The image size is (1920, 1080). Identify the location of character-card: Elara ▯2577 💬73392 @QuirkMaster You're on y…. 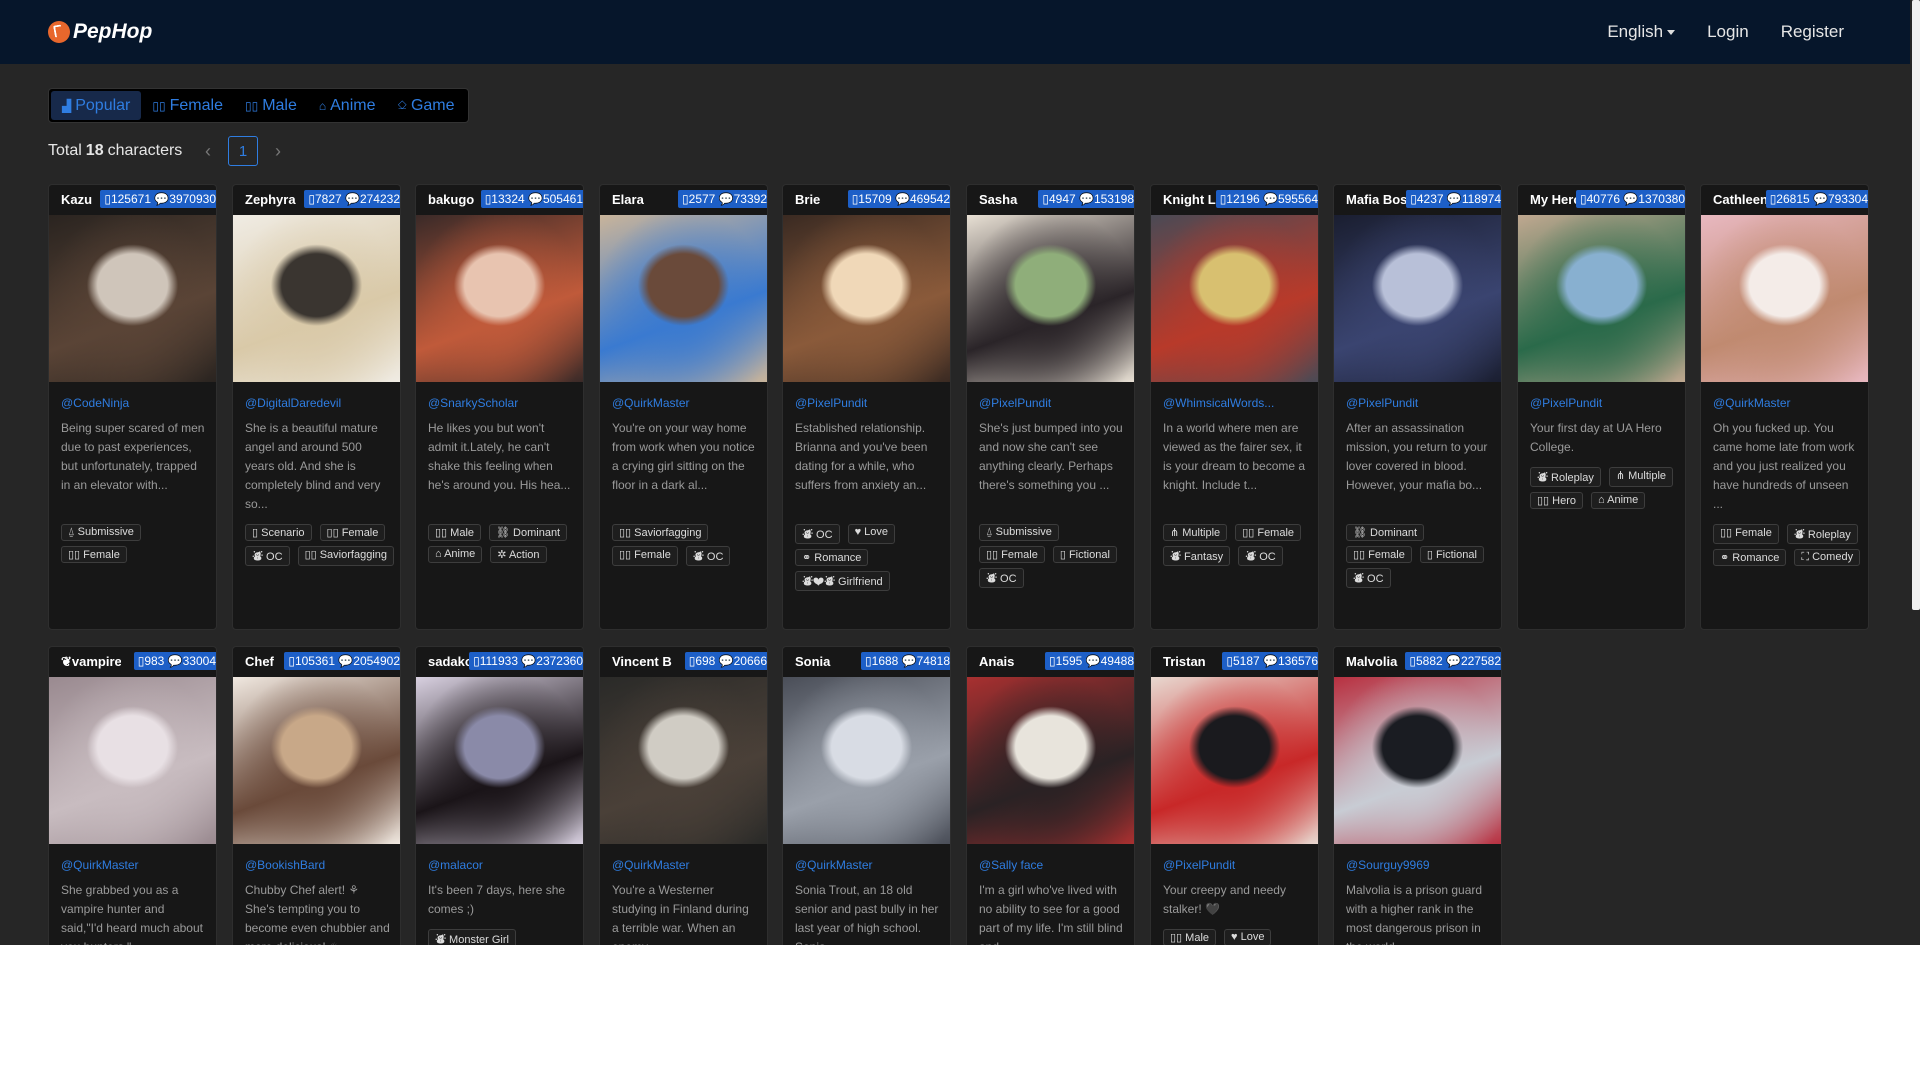
(683, 407).